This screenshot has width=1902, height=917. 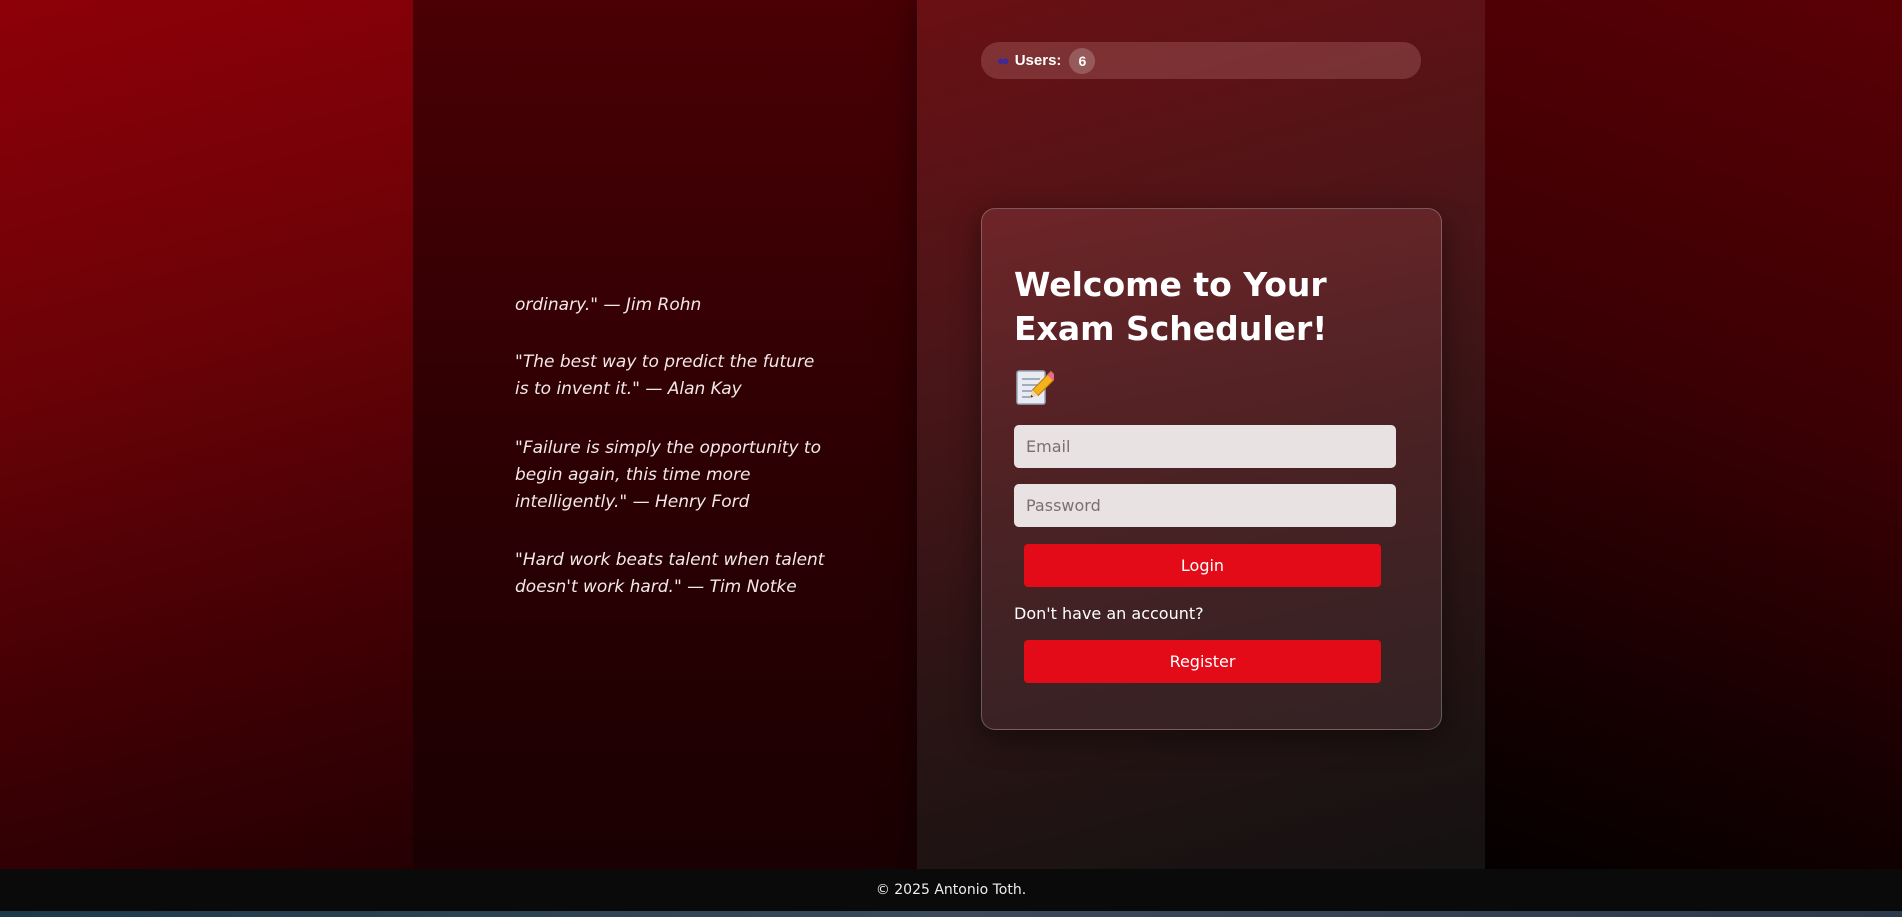 What do you see at coordinates (1082, 60) in the screenshot?
I see `users-count-badge: 6` at bounding box center [1082, 60].